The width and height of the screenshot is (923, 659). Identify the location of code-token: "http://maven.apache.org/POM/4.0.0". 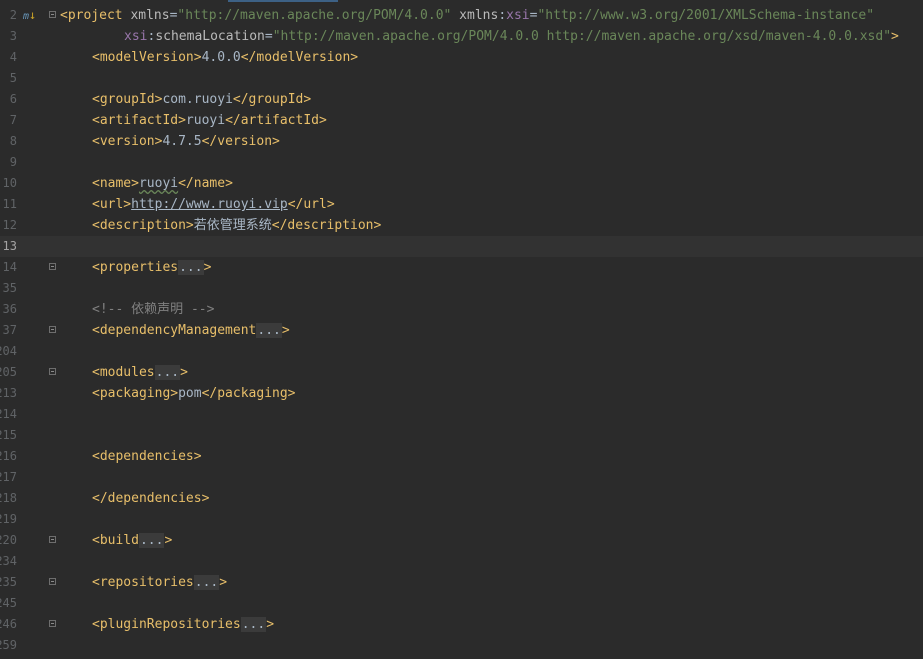
(314, 15).